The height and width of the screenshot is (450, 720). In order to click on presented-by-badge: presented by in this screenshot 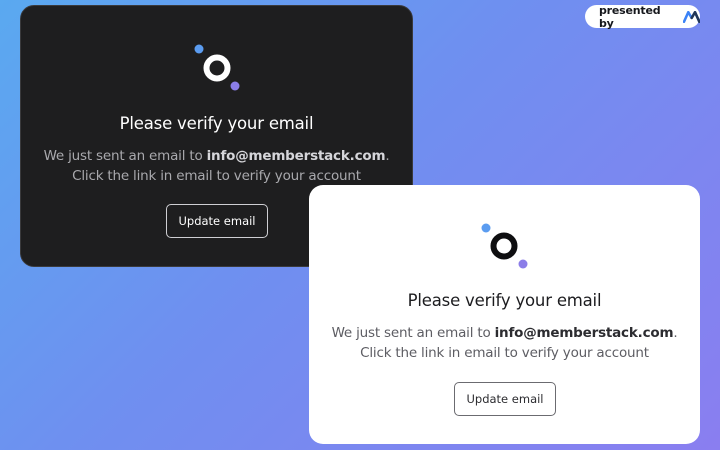, I will do `click(642, 16)`.